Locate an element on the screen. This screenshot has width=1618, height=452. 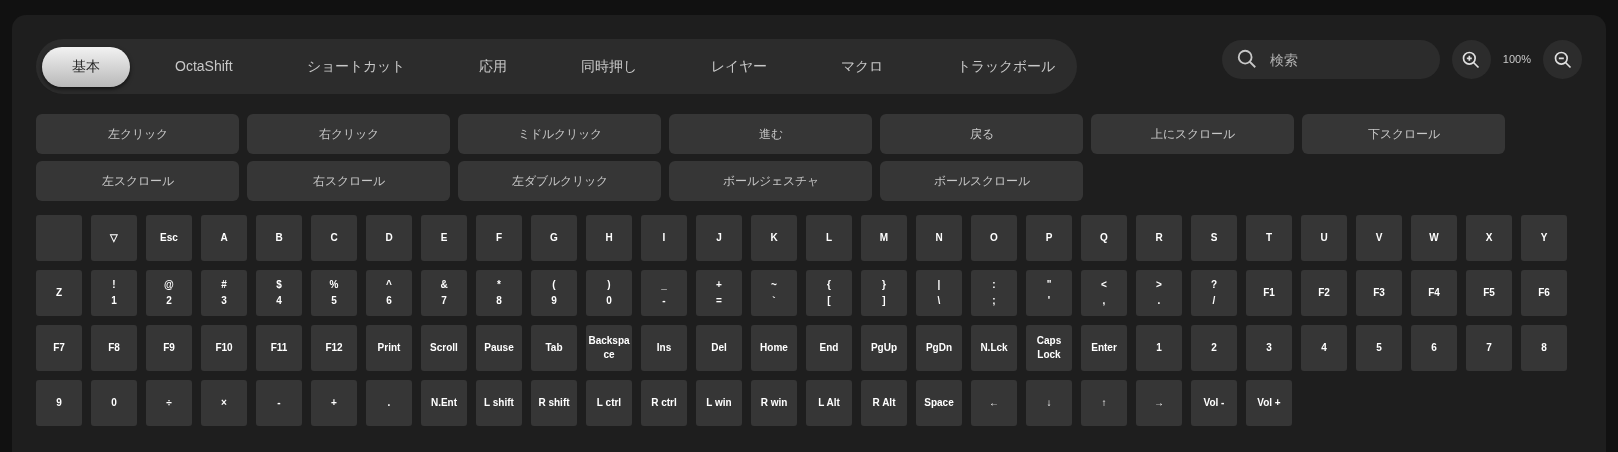
key: 2 is located at coordinates (1214, 348).